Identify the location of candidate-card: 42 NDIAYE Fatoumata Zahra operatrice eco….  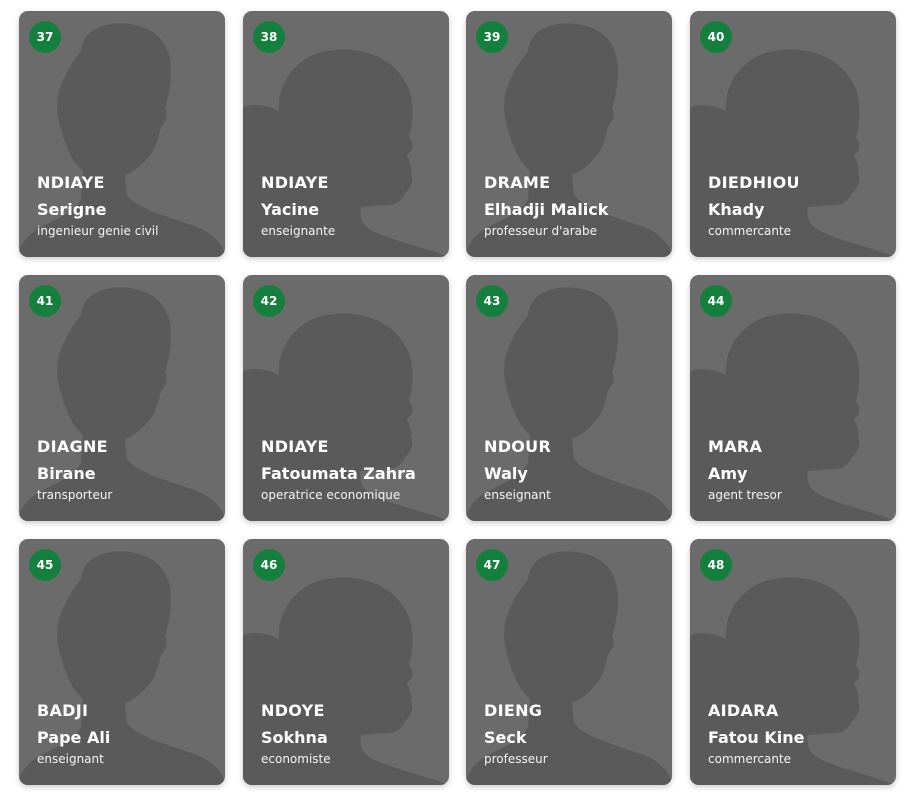
(346, 398).